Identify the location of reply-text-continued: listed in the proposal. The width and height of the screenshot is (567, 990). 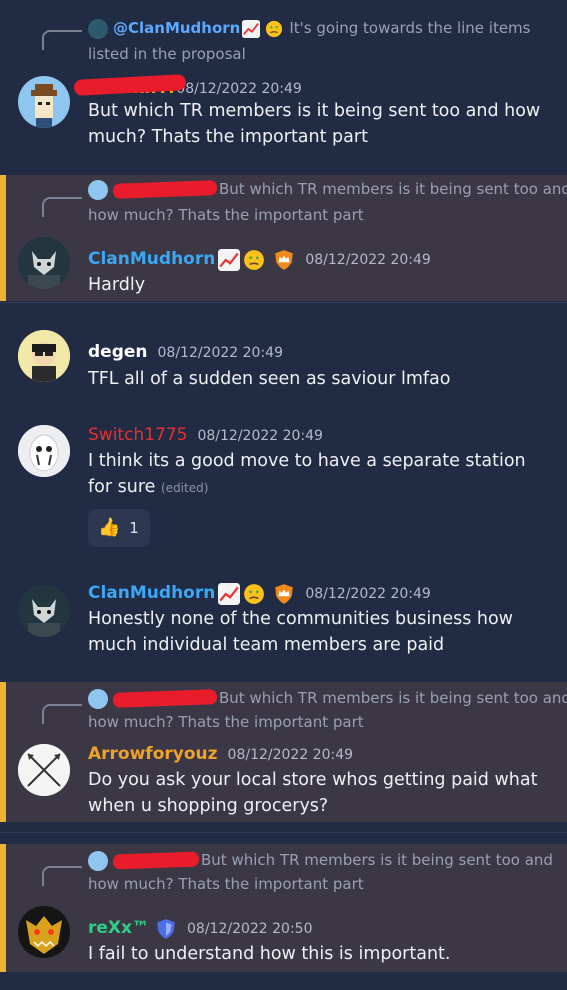
(167, 54).